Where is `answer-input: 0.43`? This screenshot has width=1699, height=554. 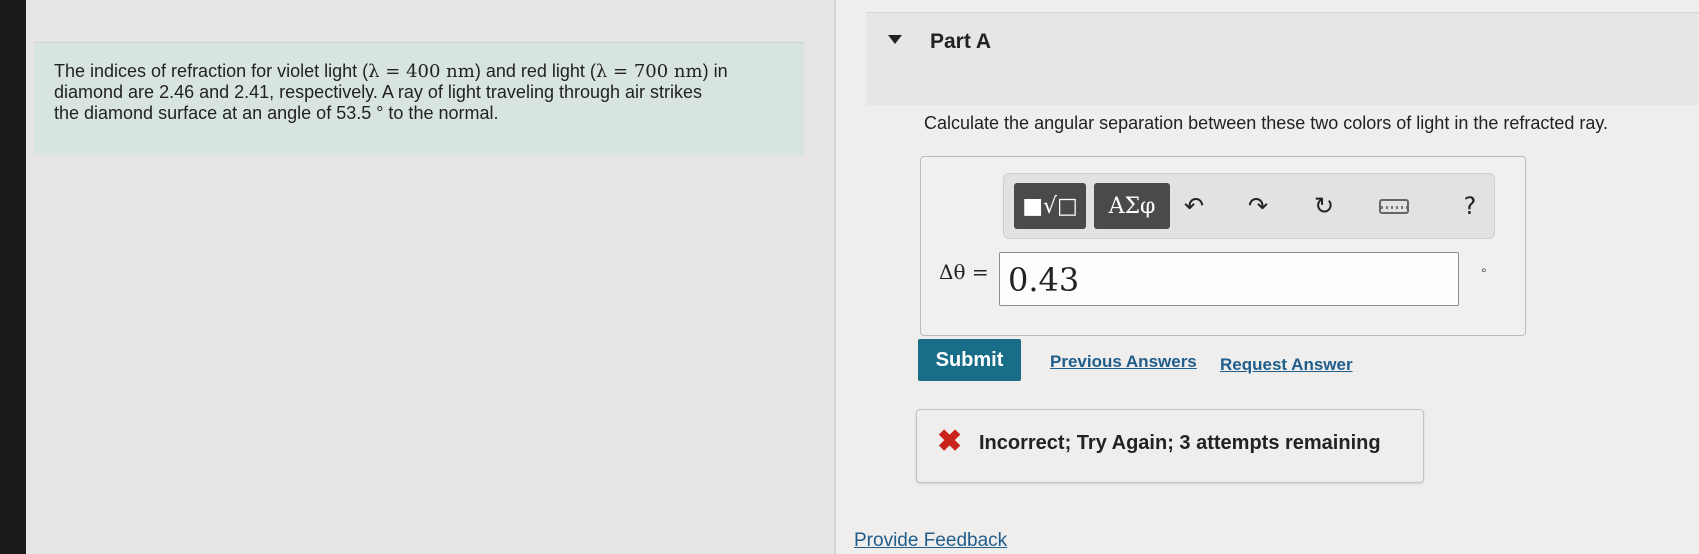 answer-input: 0.43 is located at coordinates (1229, 279).